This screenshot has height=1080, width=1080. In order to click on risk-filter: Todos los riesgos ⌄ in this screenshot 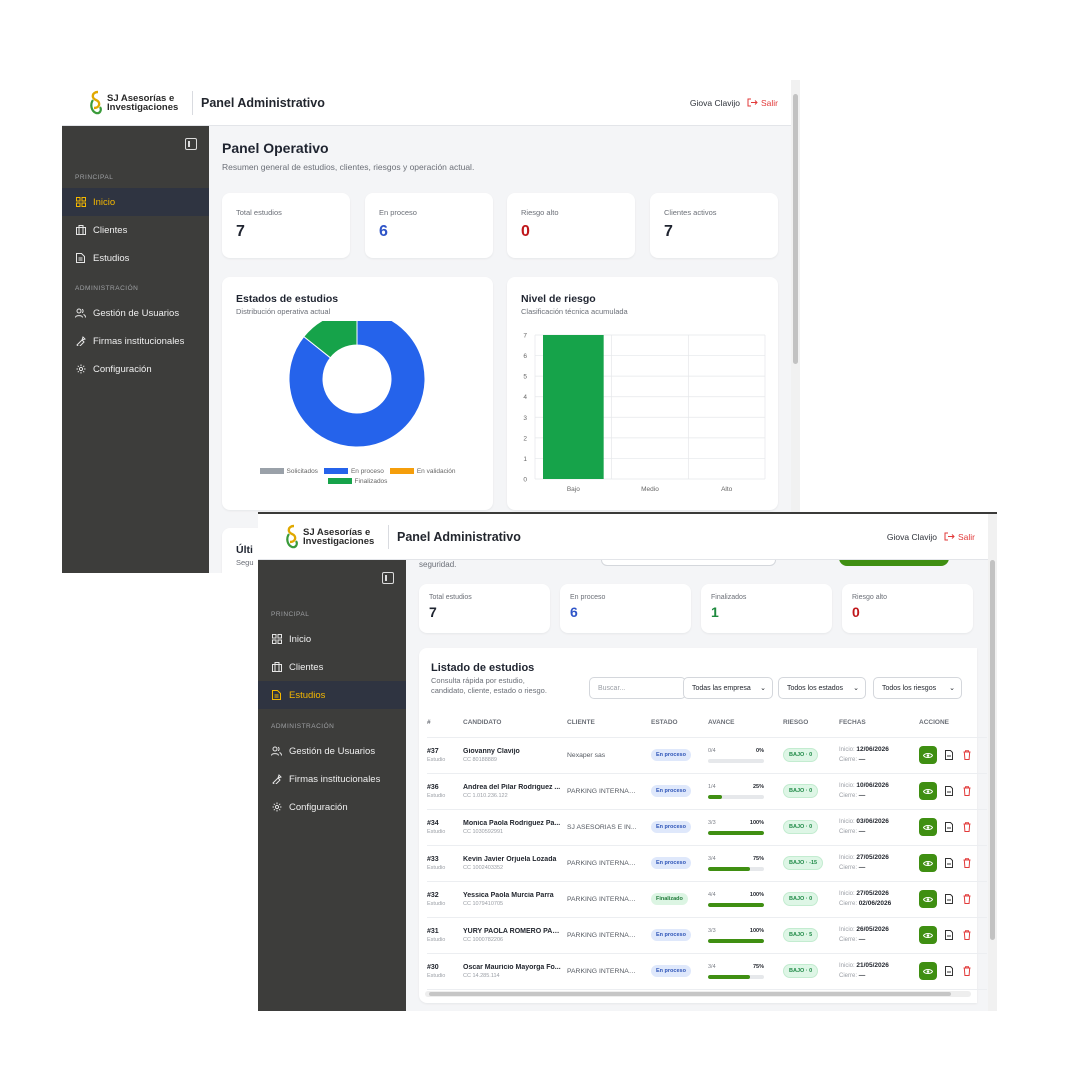, I will do `click(917, 688)`.